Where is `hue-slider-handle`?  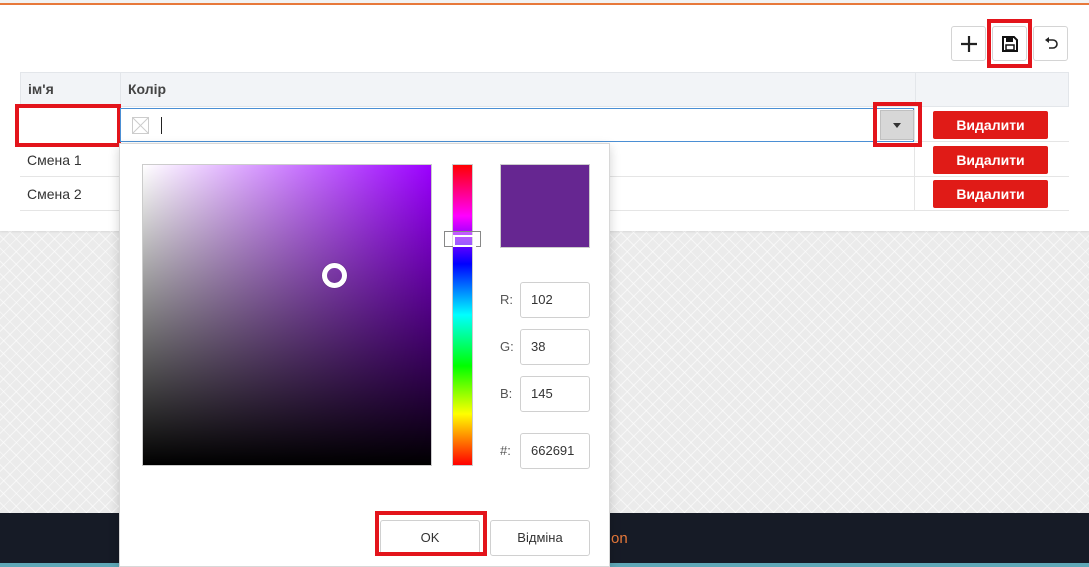
hue-slider-handle is located at coordinates (462, 239).